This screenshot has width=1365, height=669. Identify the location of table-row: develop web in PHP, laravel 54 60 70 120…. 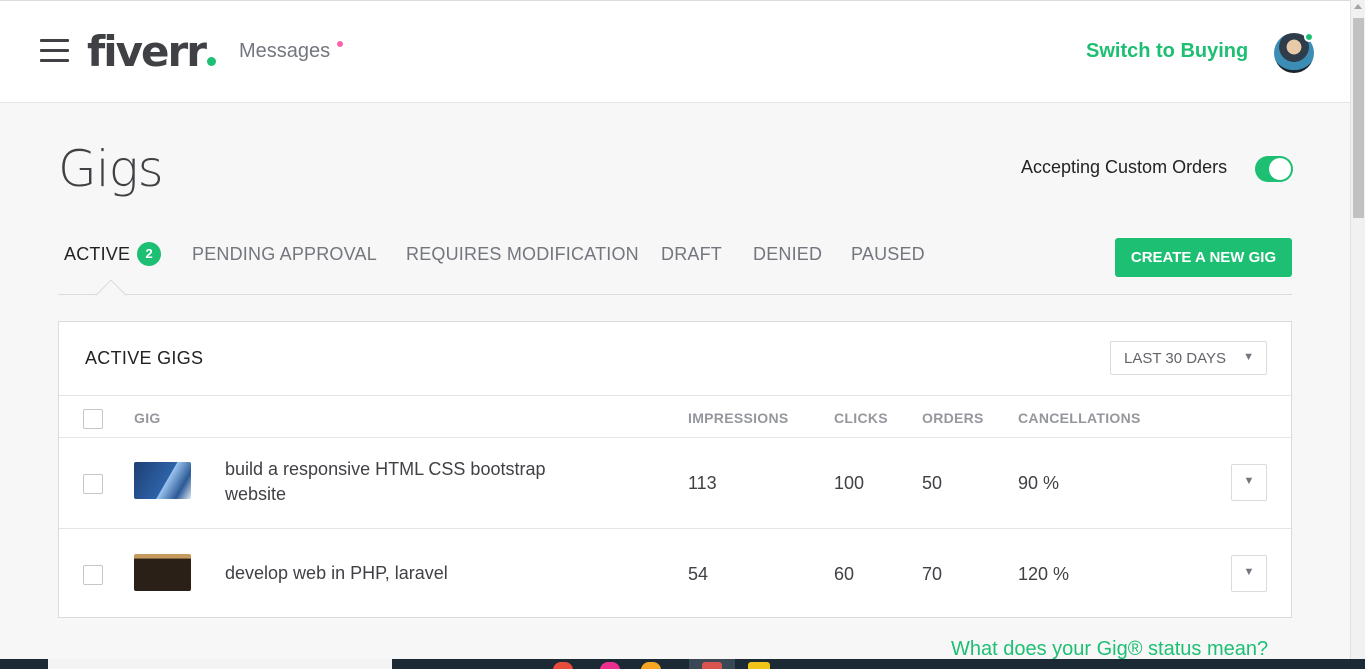
(675, 573).